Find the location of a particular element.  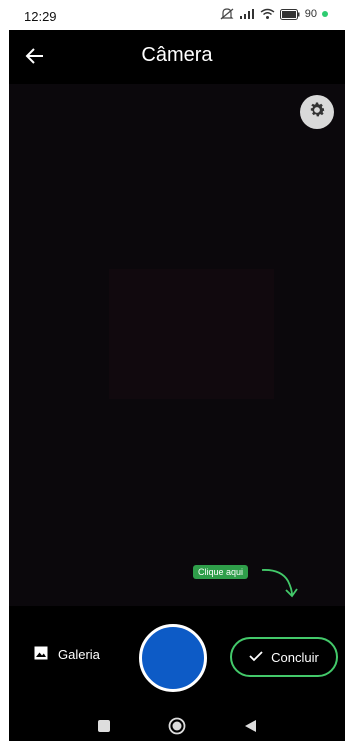

status-bar: 12:29 90 is located at coordinates (175, 15).